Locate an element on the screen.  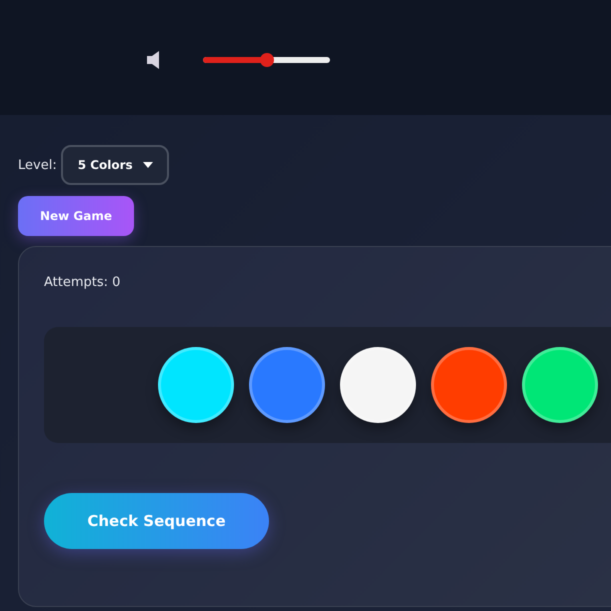
caret-icon is located at coordinates (147, 165).